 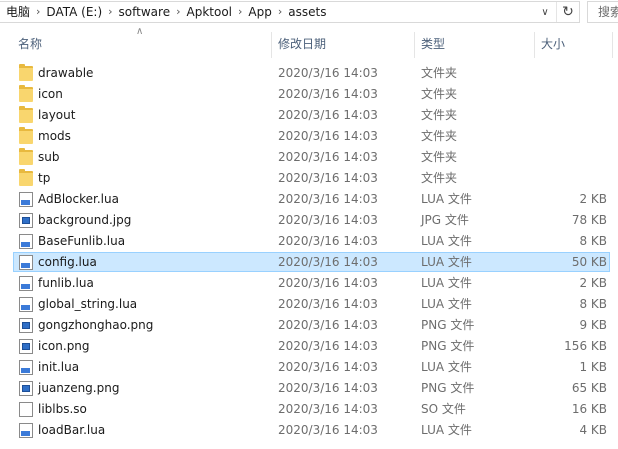 I want to click on file-name: layout, so click(x=57, y=115).